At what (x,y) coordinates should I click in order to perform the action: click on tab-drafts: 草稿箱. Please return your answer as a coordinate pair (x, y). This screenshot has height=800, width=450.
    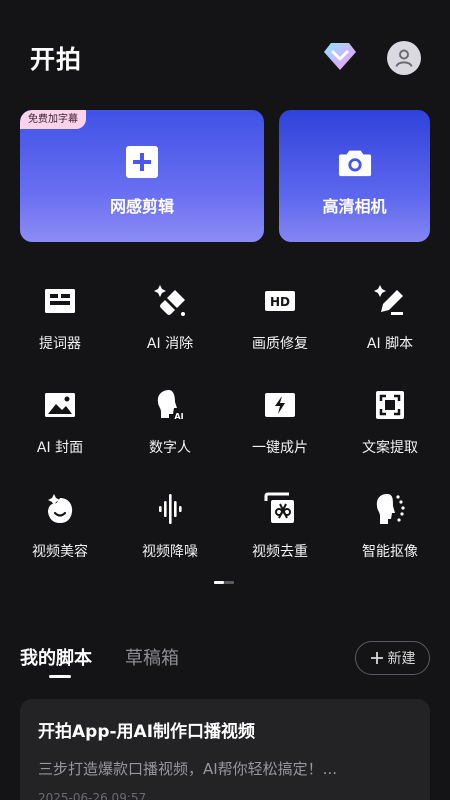
    Looking at the image, I should click on (152, 657).